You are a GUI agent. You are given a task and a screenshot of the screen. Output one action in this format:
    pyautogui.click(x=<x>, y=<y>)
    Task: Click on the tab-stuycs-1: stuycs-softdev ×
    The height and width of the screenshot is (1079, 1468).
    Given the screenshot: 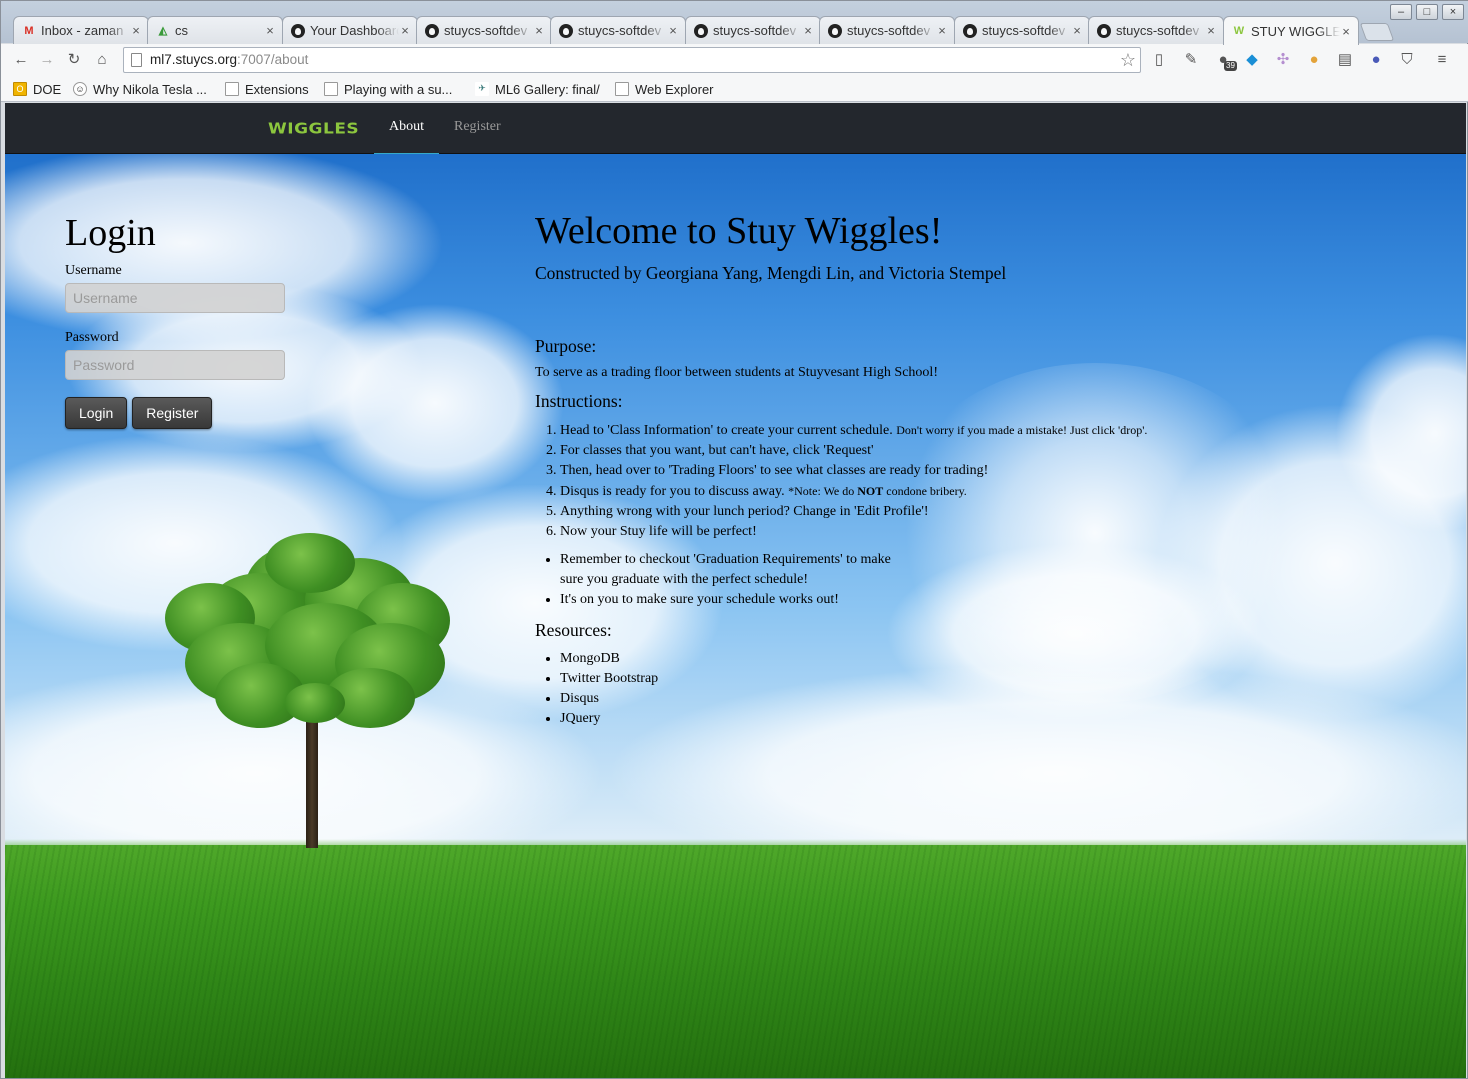 What is the action you would take?
    pyautogui.click(x=484, y=30)
    